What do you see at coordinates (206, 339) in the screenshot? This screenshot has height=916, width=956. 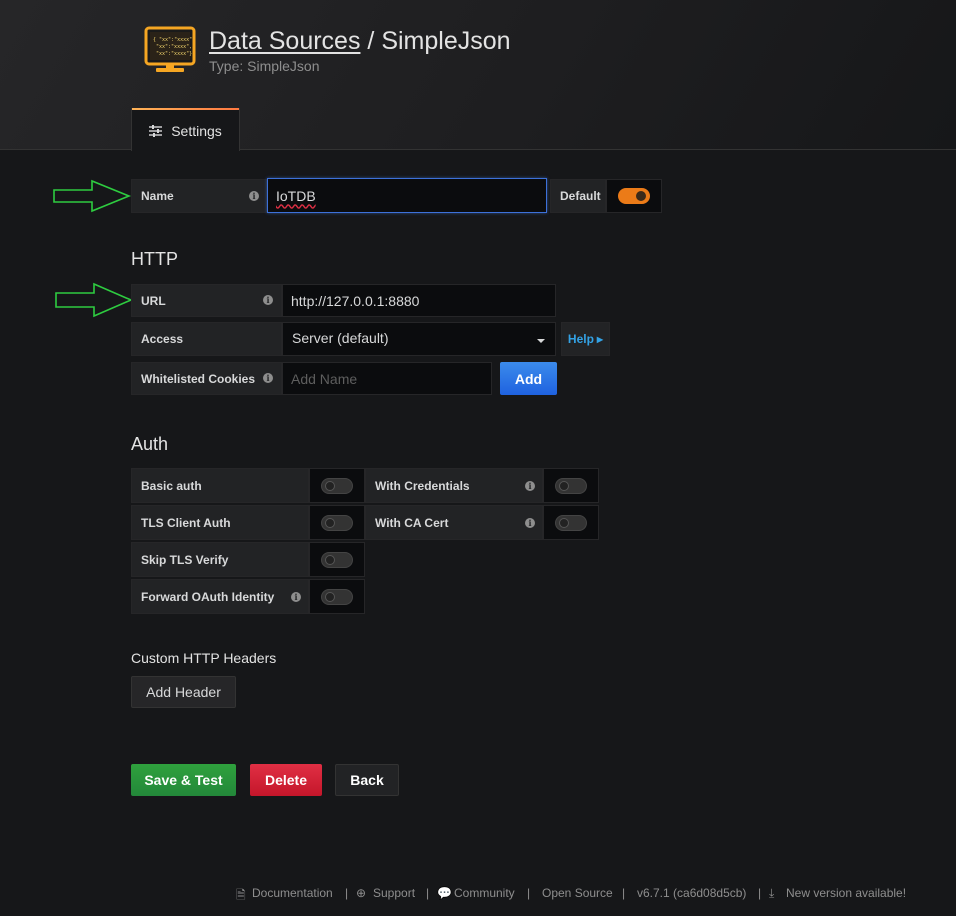 I see `access-label: Access` at bounding box center [206, 339].